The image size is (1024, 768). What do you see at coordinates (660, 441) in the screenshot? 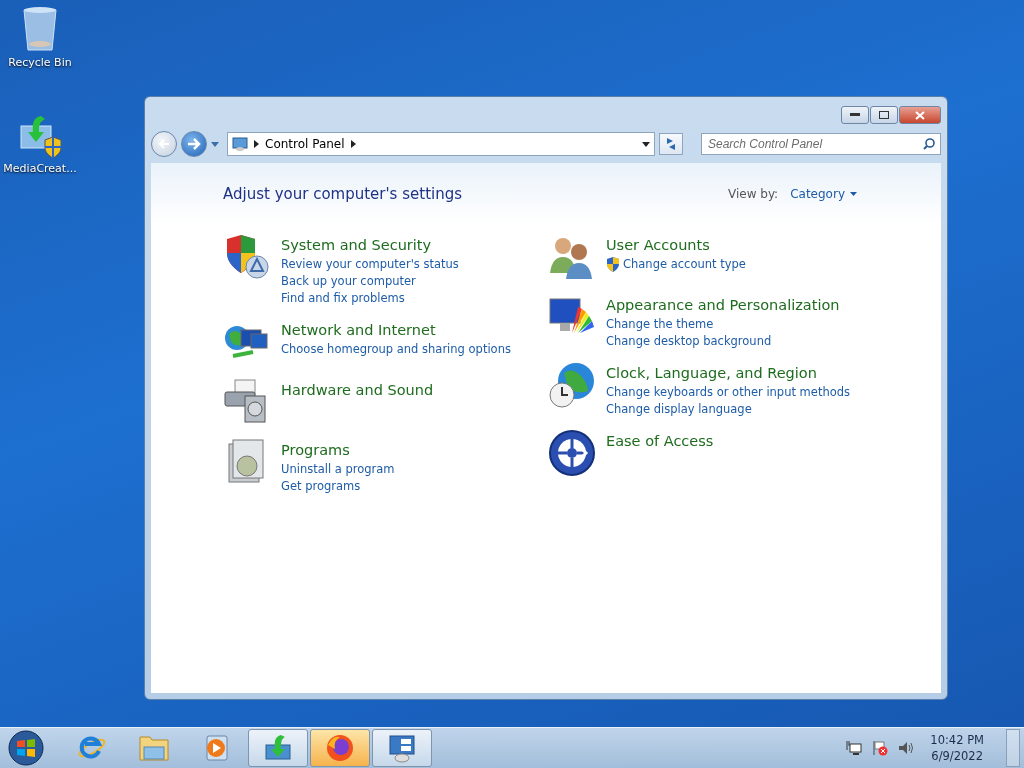
I see `category-link: Ease of Access` at bounding box center [660, 441].